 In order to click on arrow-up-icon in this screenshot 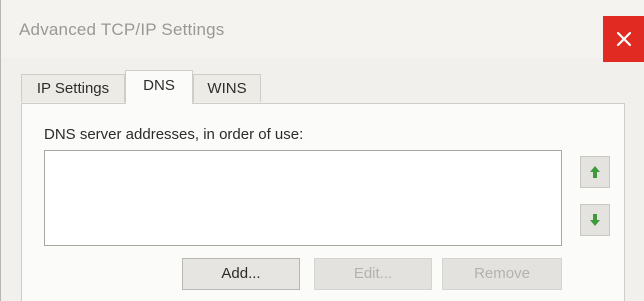, I will do `click(595, 172)`.